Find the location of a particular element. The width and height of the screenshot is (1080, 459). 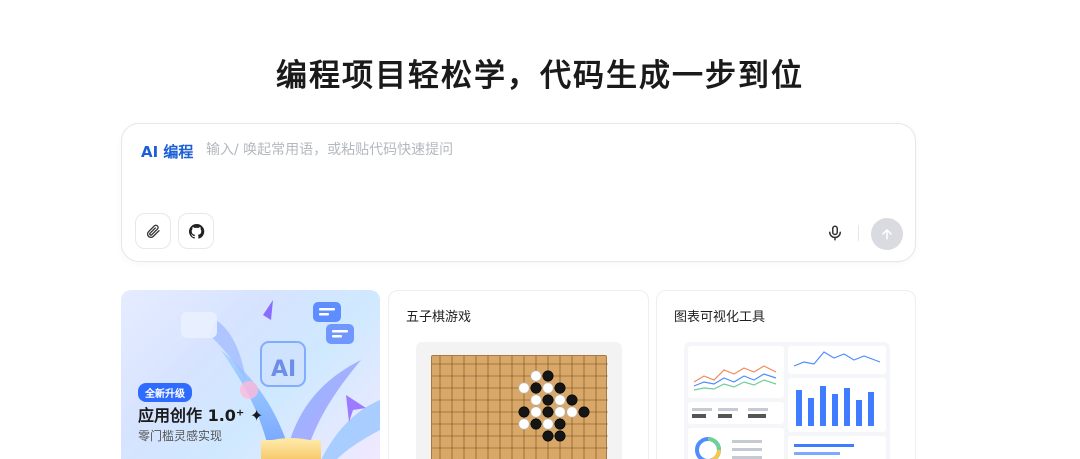

card-title: 图表可视化工具 is located at coordinates (720, 317).